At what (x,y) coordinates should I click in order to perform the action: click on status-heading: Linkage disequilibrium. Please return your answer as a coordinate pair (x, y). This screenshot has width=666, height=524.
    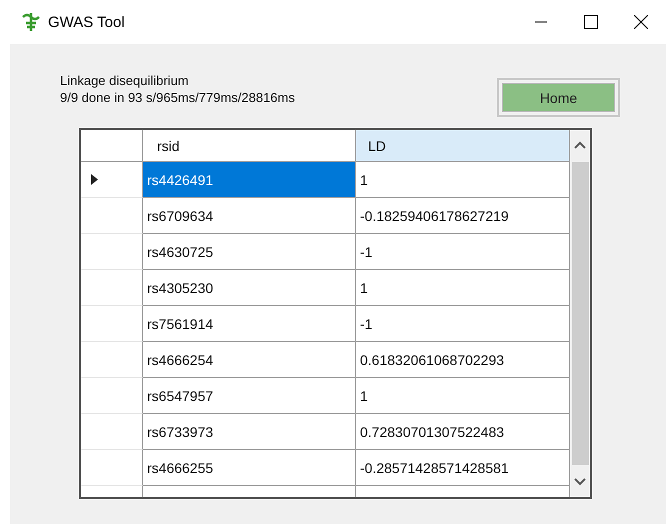
    Looking at the image, I should click on (125, 80).